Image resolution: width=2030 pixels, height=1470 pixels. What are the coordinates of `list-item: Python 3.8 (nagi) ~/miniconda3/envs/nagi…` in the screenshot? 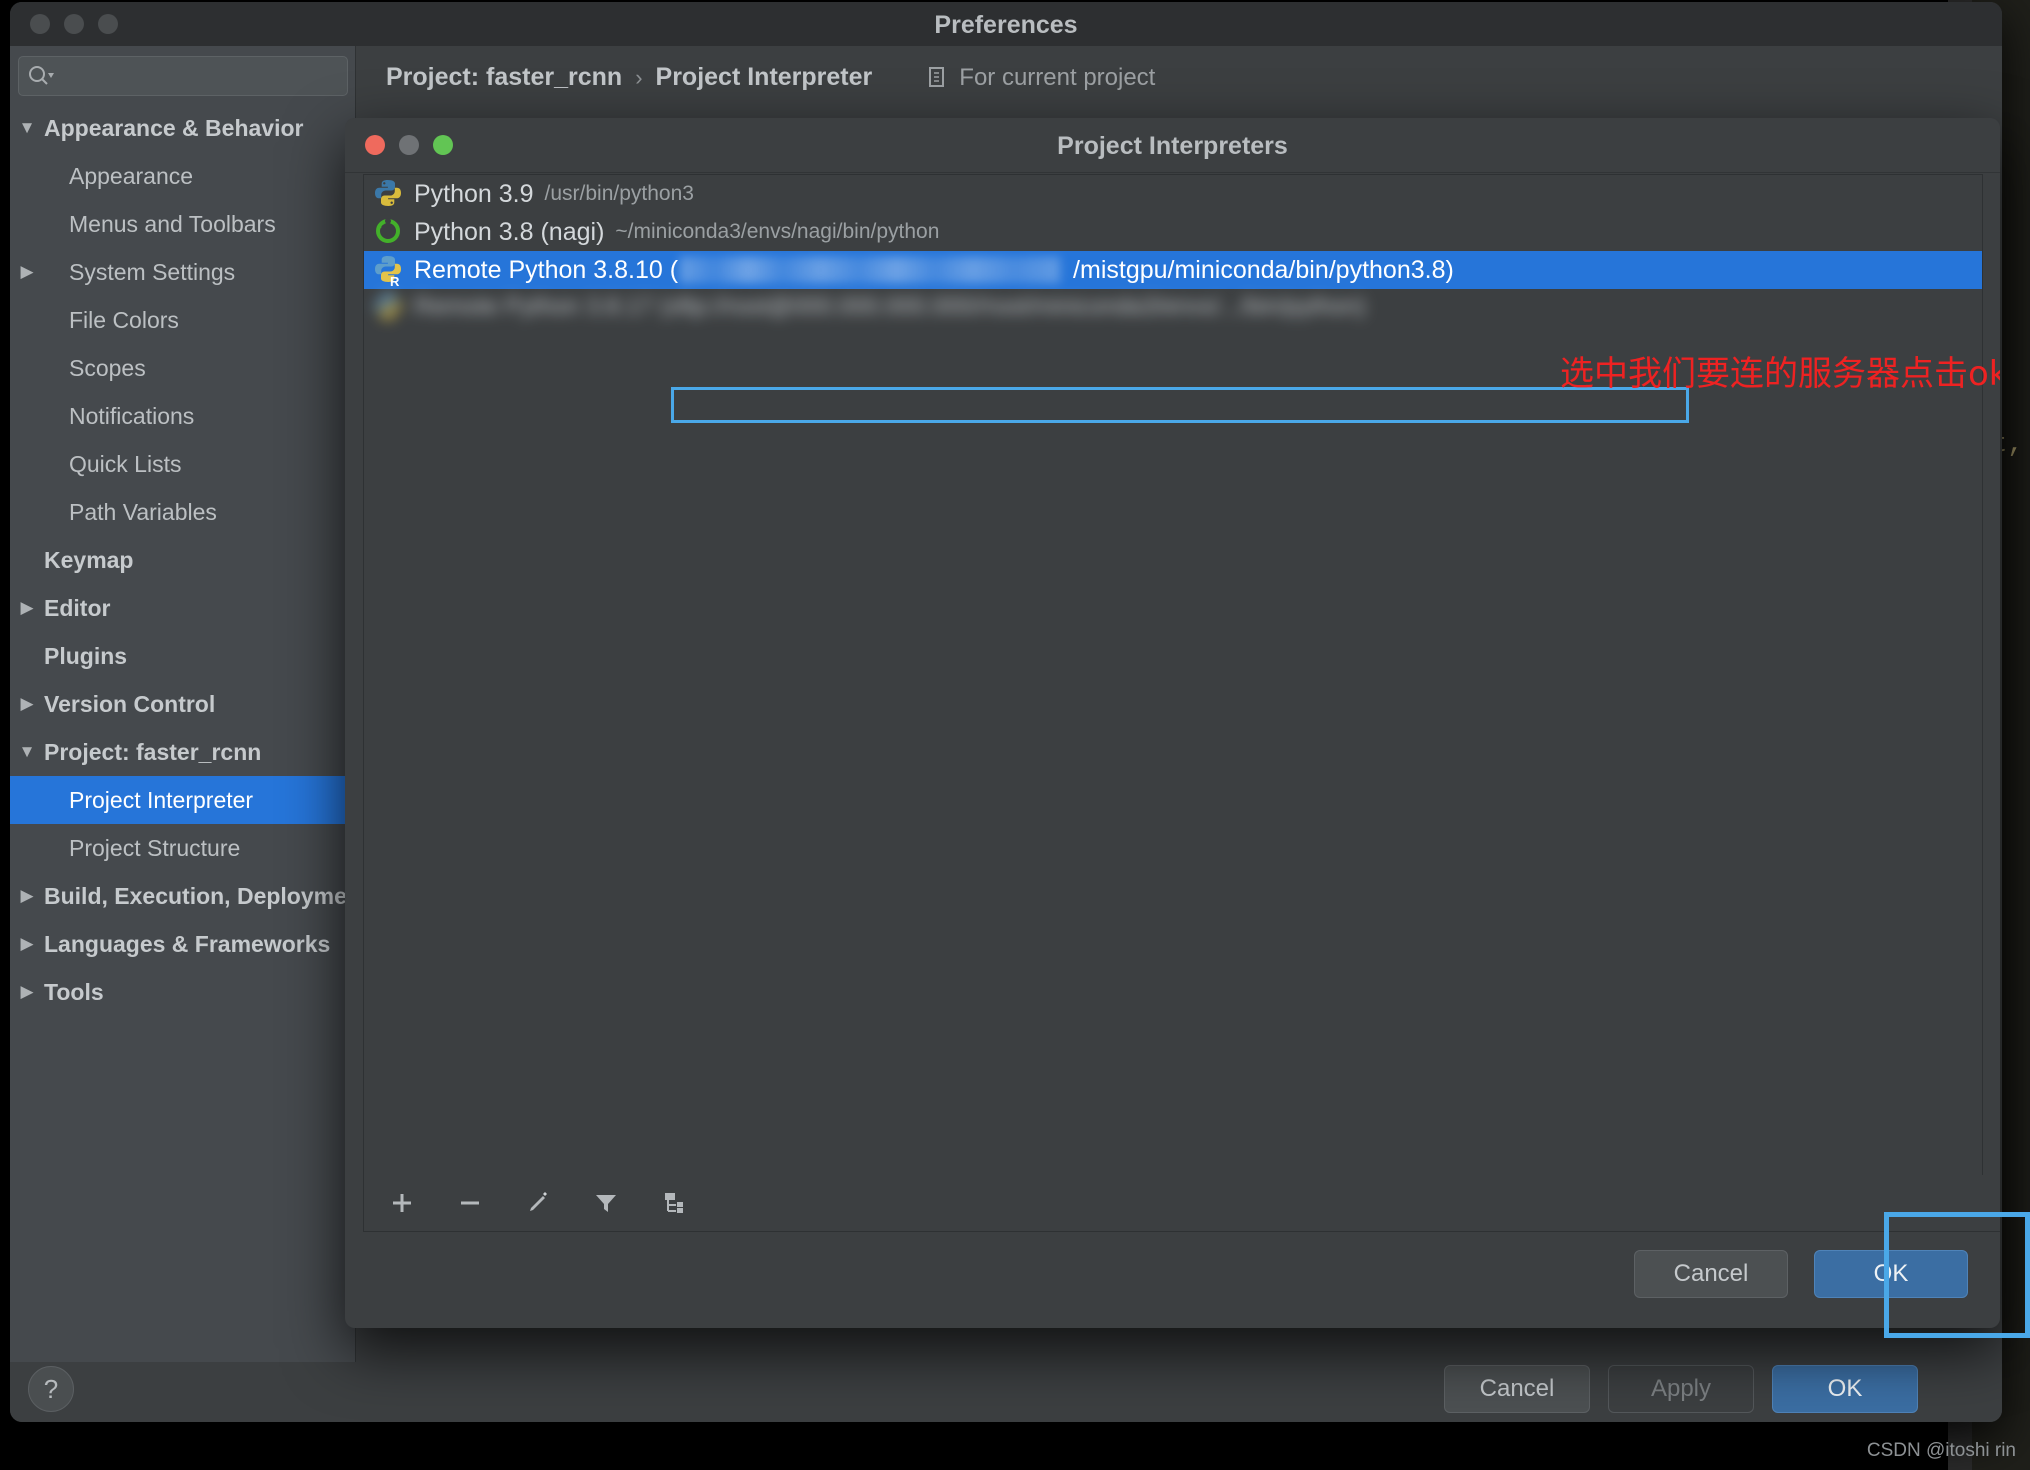 It's located at (1173, 232).